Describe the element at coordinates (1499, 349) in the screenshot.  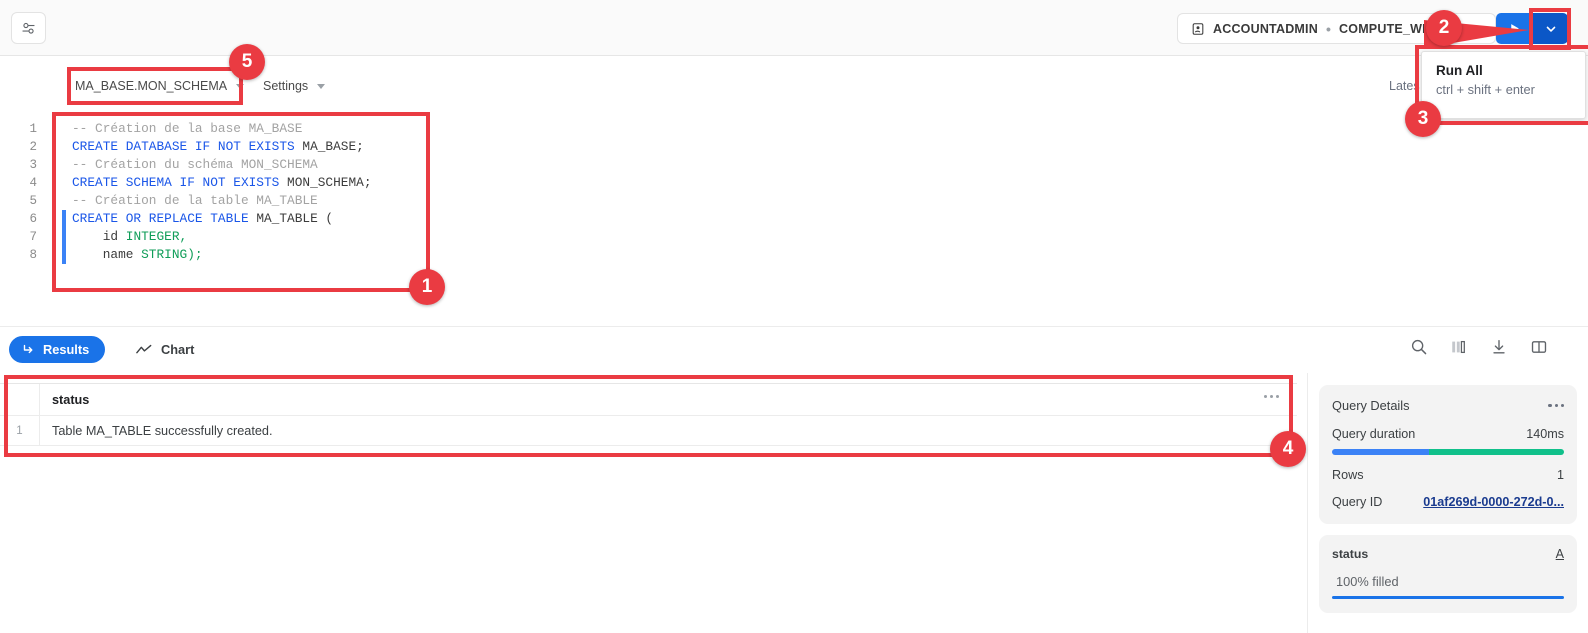
I see `download-icon` at that location.